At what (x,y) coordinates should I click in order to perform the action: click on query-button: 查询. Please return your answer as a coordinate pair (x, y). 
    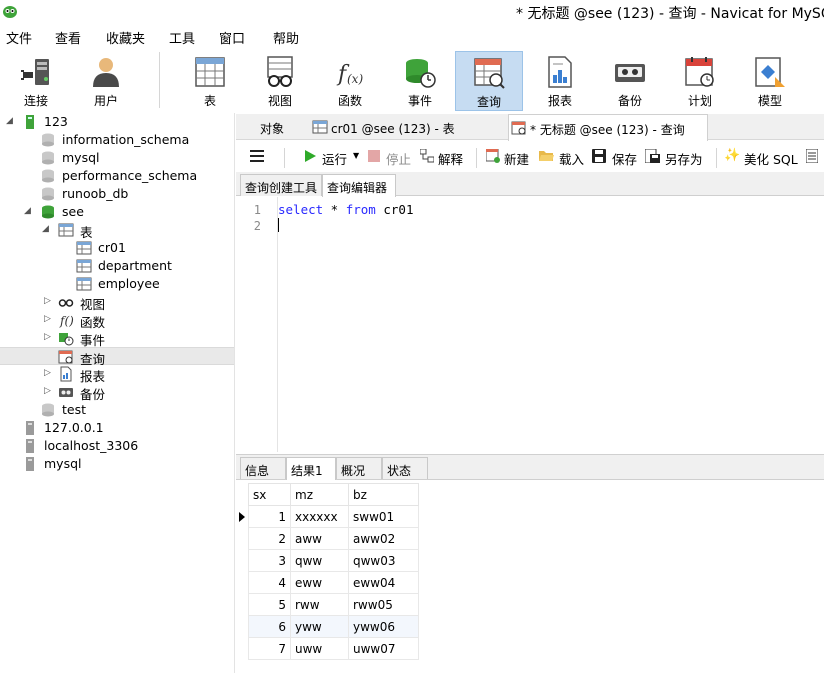
    Looking at the image, I should click on (489, 81).